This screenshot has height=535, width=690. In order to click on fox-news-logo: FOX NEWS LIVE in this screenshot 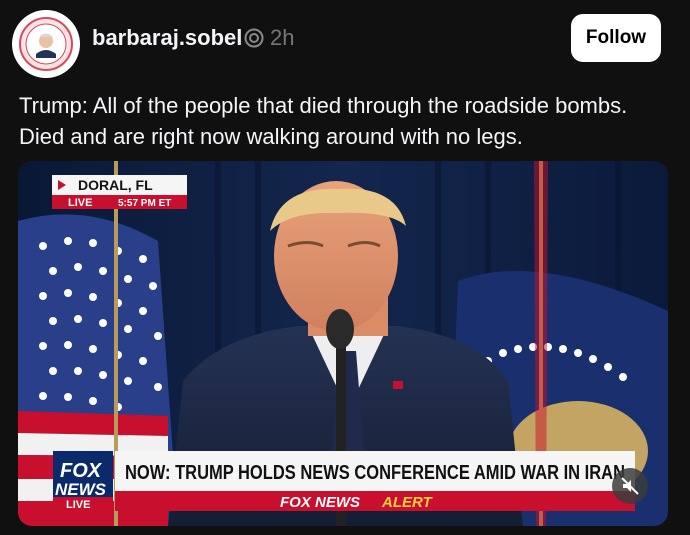, I will do `click(83, 481)`.